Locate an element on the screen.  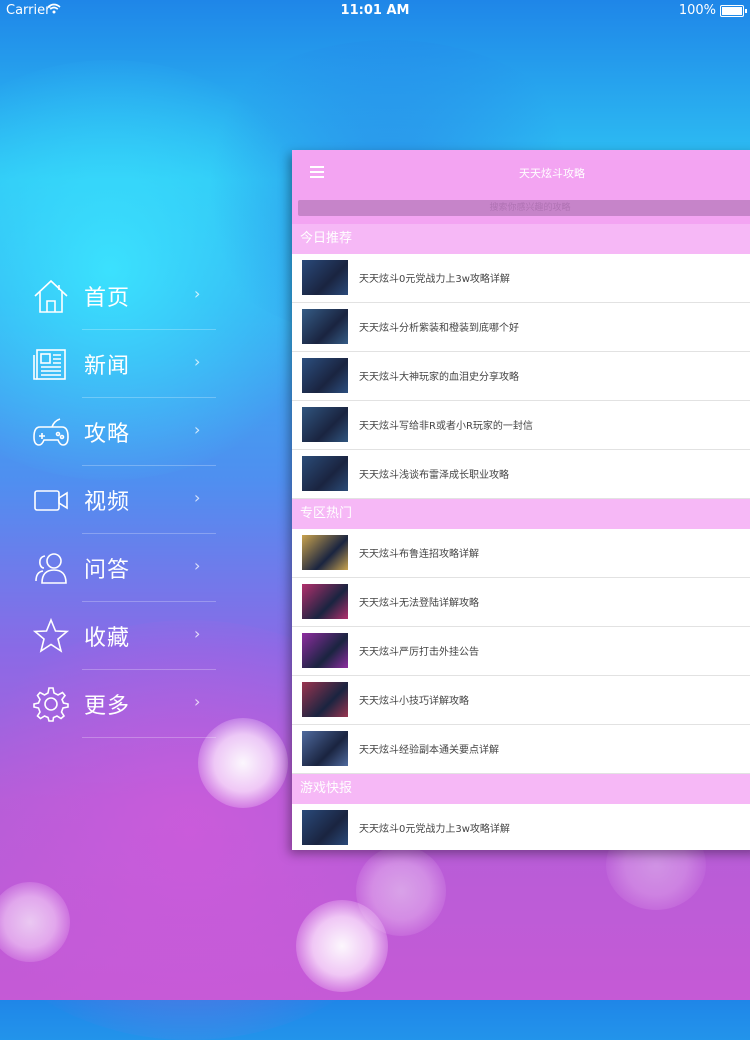
status-bar: Carrier 11:01 AM 100% is located at coordinates (375, 11).